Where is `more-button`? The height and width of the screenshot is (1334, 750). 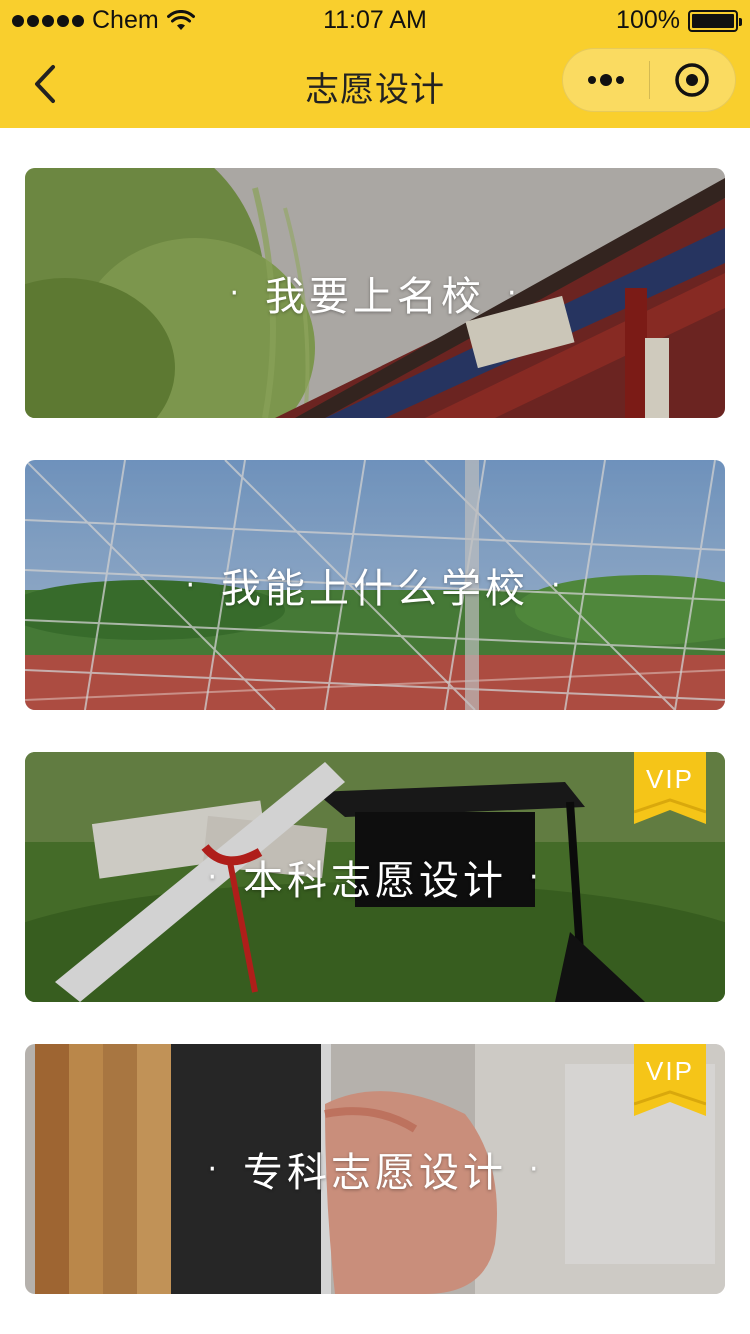
more-button is located at coordinates (606, 80).